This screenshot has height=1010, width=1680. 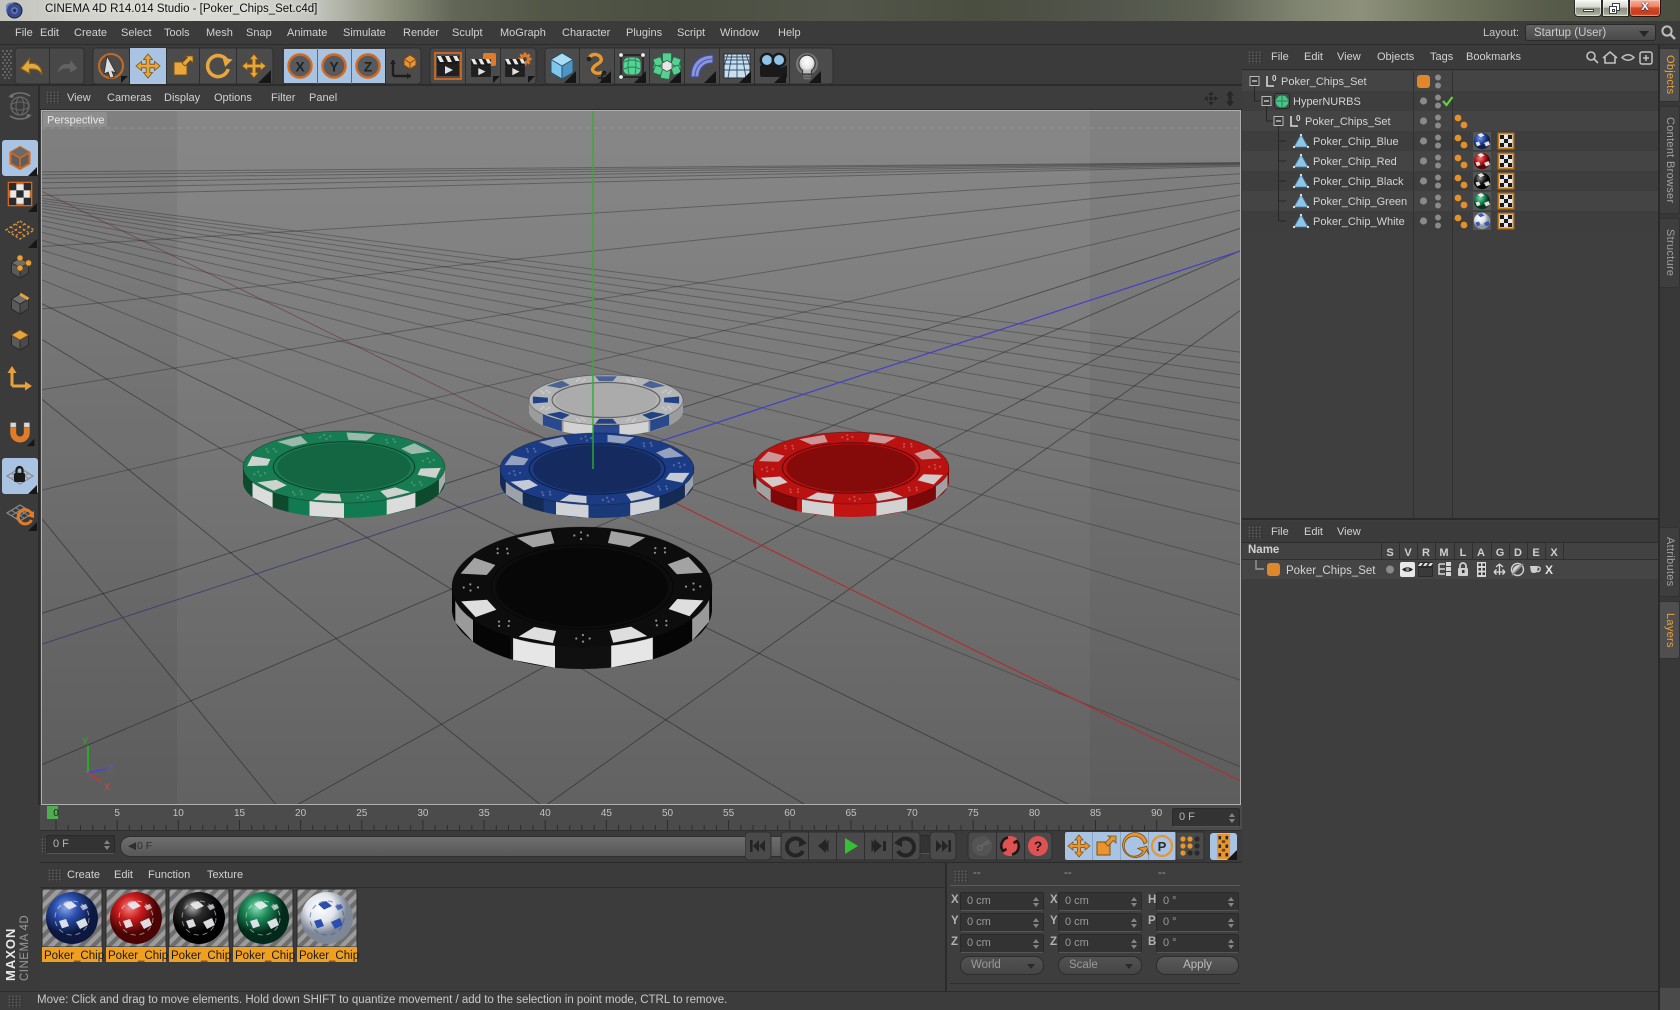 I want to click on svg-text: 65, so click(x=851, y=813).